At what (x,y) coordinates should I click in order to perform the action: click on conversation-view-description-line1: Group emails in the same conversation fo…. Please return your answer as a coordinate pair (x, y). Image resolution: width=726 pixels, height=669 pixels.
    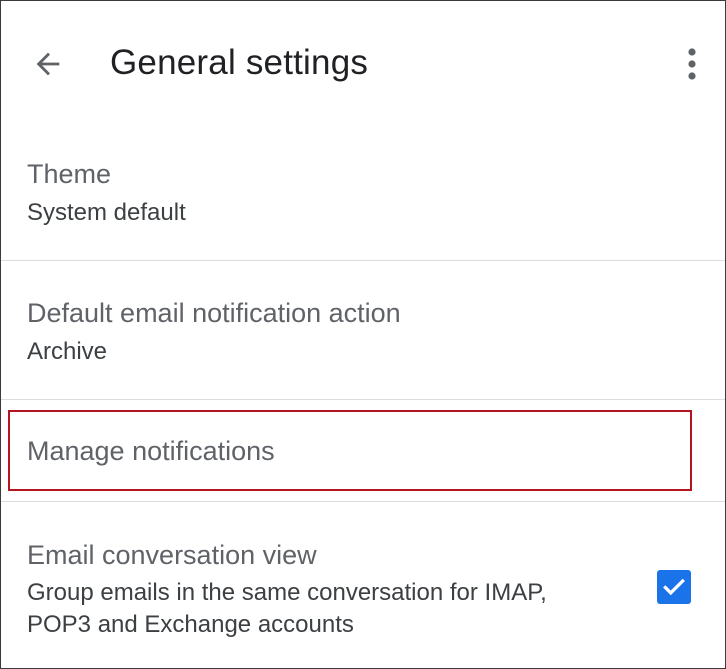
    Looking at the image, I should click on (287, 592).